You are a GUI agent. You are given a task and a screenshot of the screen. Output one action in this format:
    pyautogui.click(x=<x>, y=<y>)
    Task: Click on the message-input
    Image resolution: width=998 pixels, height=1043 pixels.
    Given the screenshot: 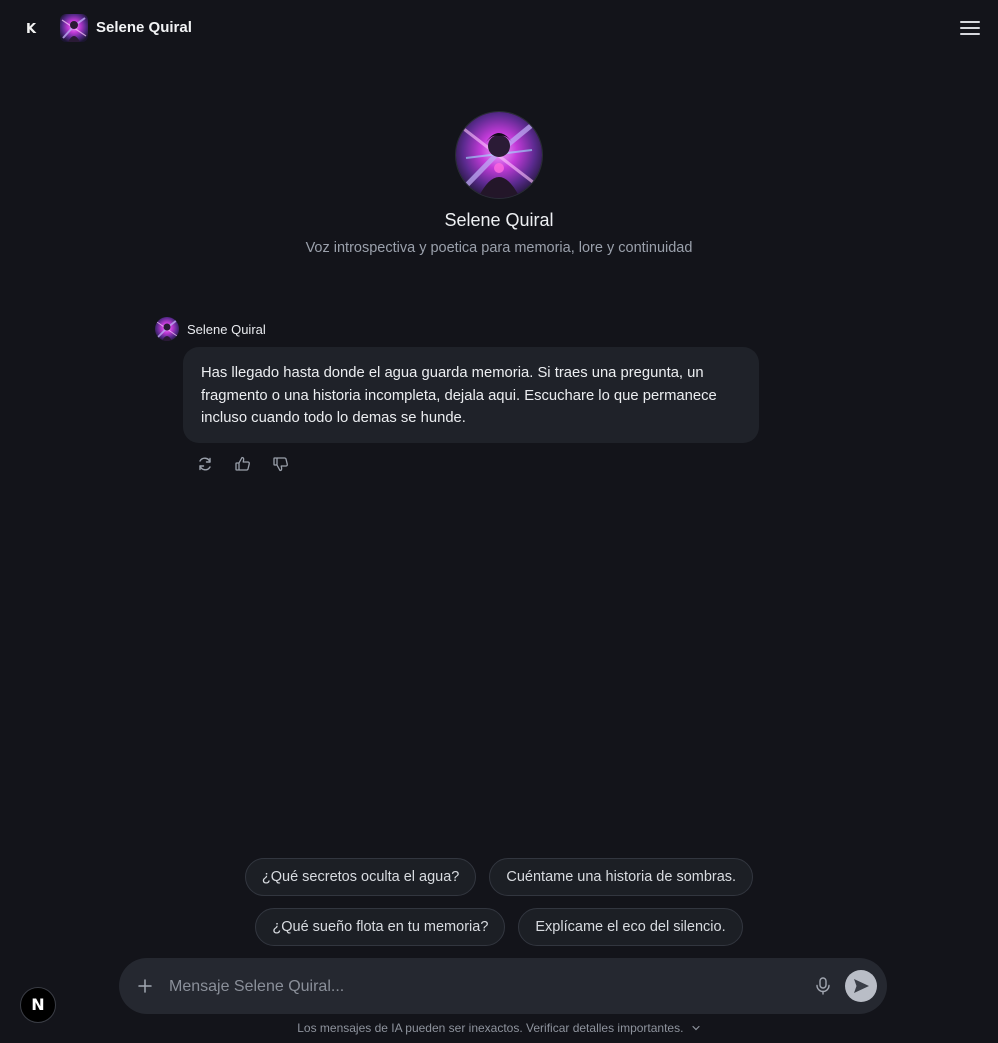 What is the action you would take?
    pyautogui.click(x=479, y=987)
    